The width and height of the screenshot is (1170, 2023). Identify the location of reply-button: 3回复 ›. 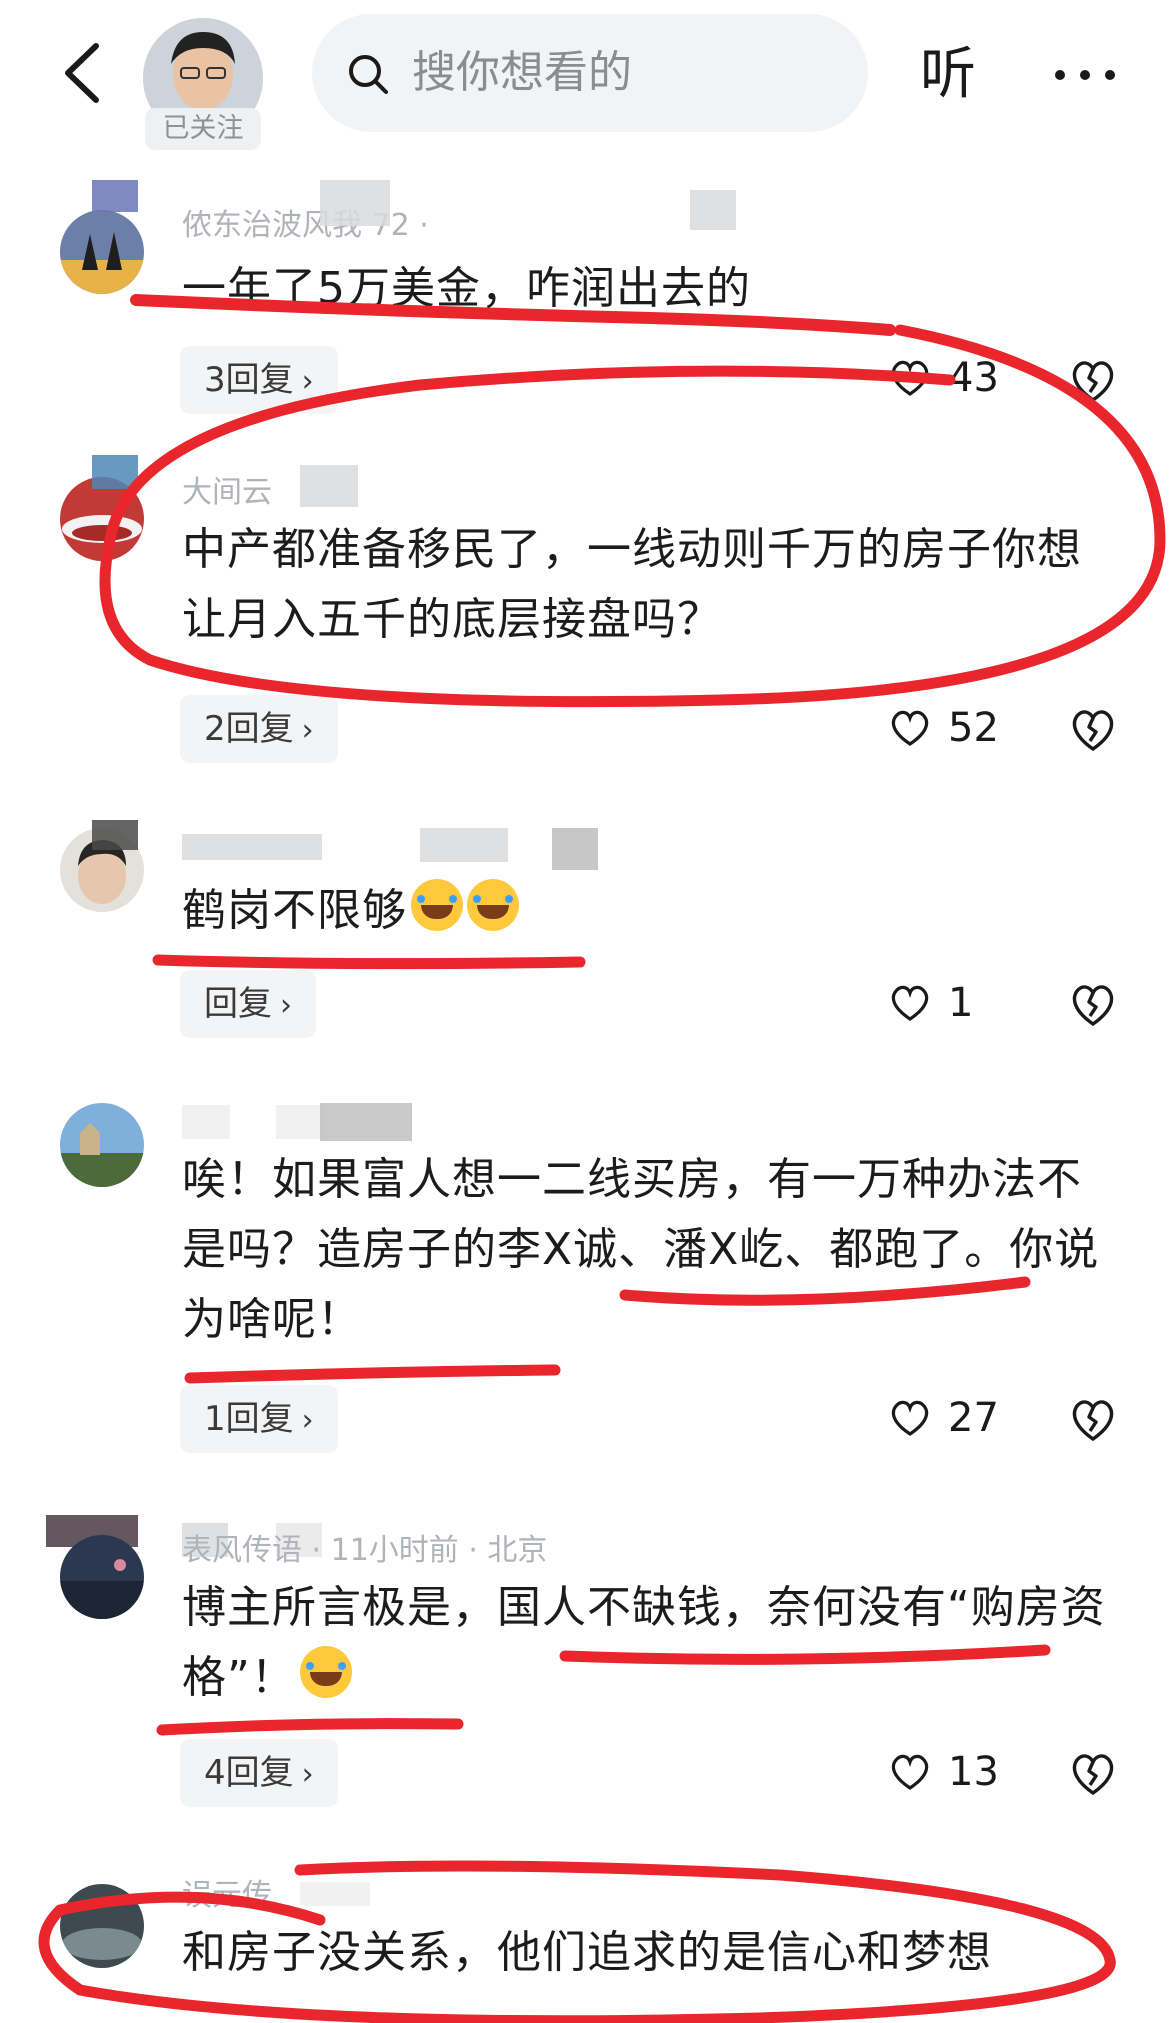
(259, 380).